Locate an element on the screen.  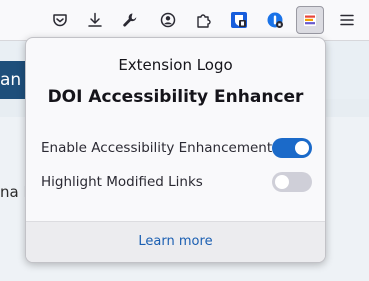
bitwarden-icon is located at coordinates (239, 20).